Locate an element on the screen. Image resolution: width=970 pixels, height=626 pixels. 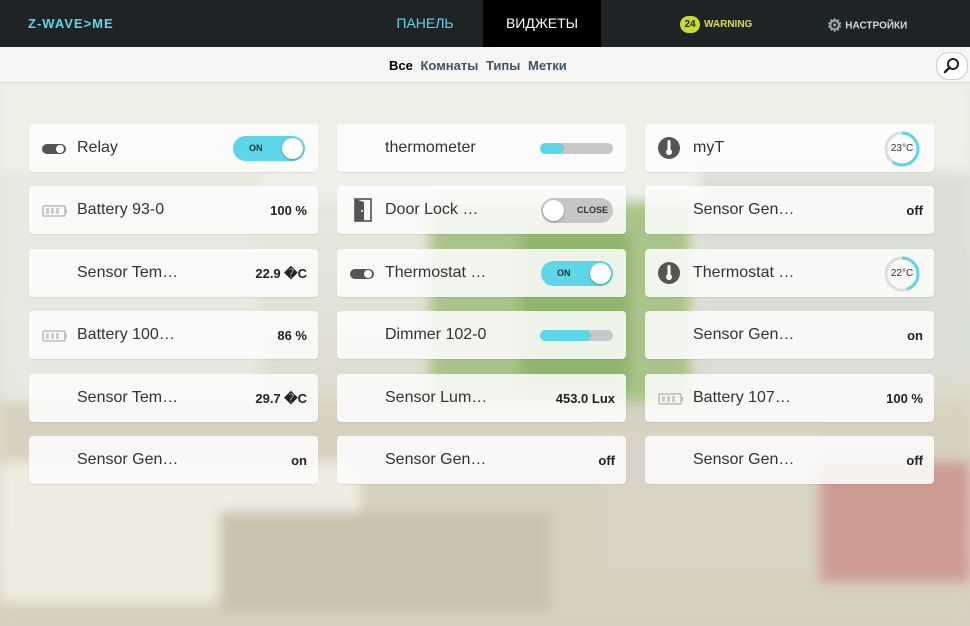
widget-name: Relay is located at coordinates (97, 147).